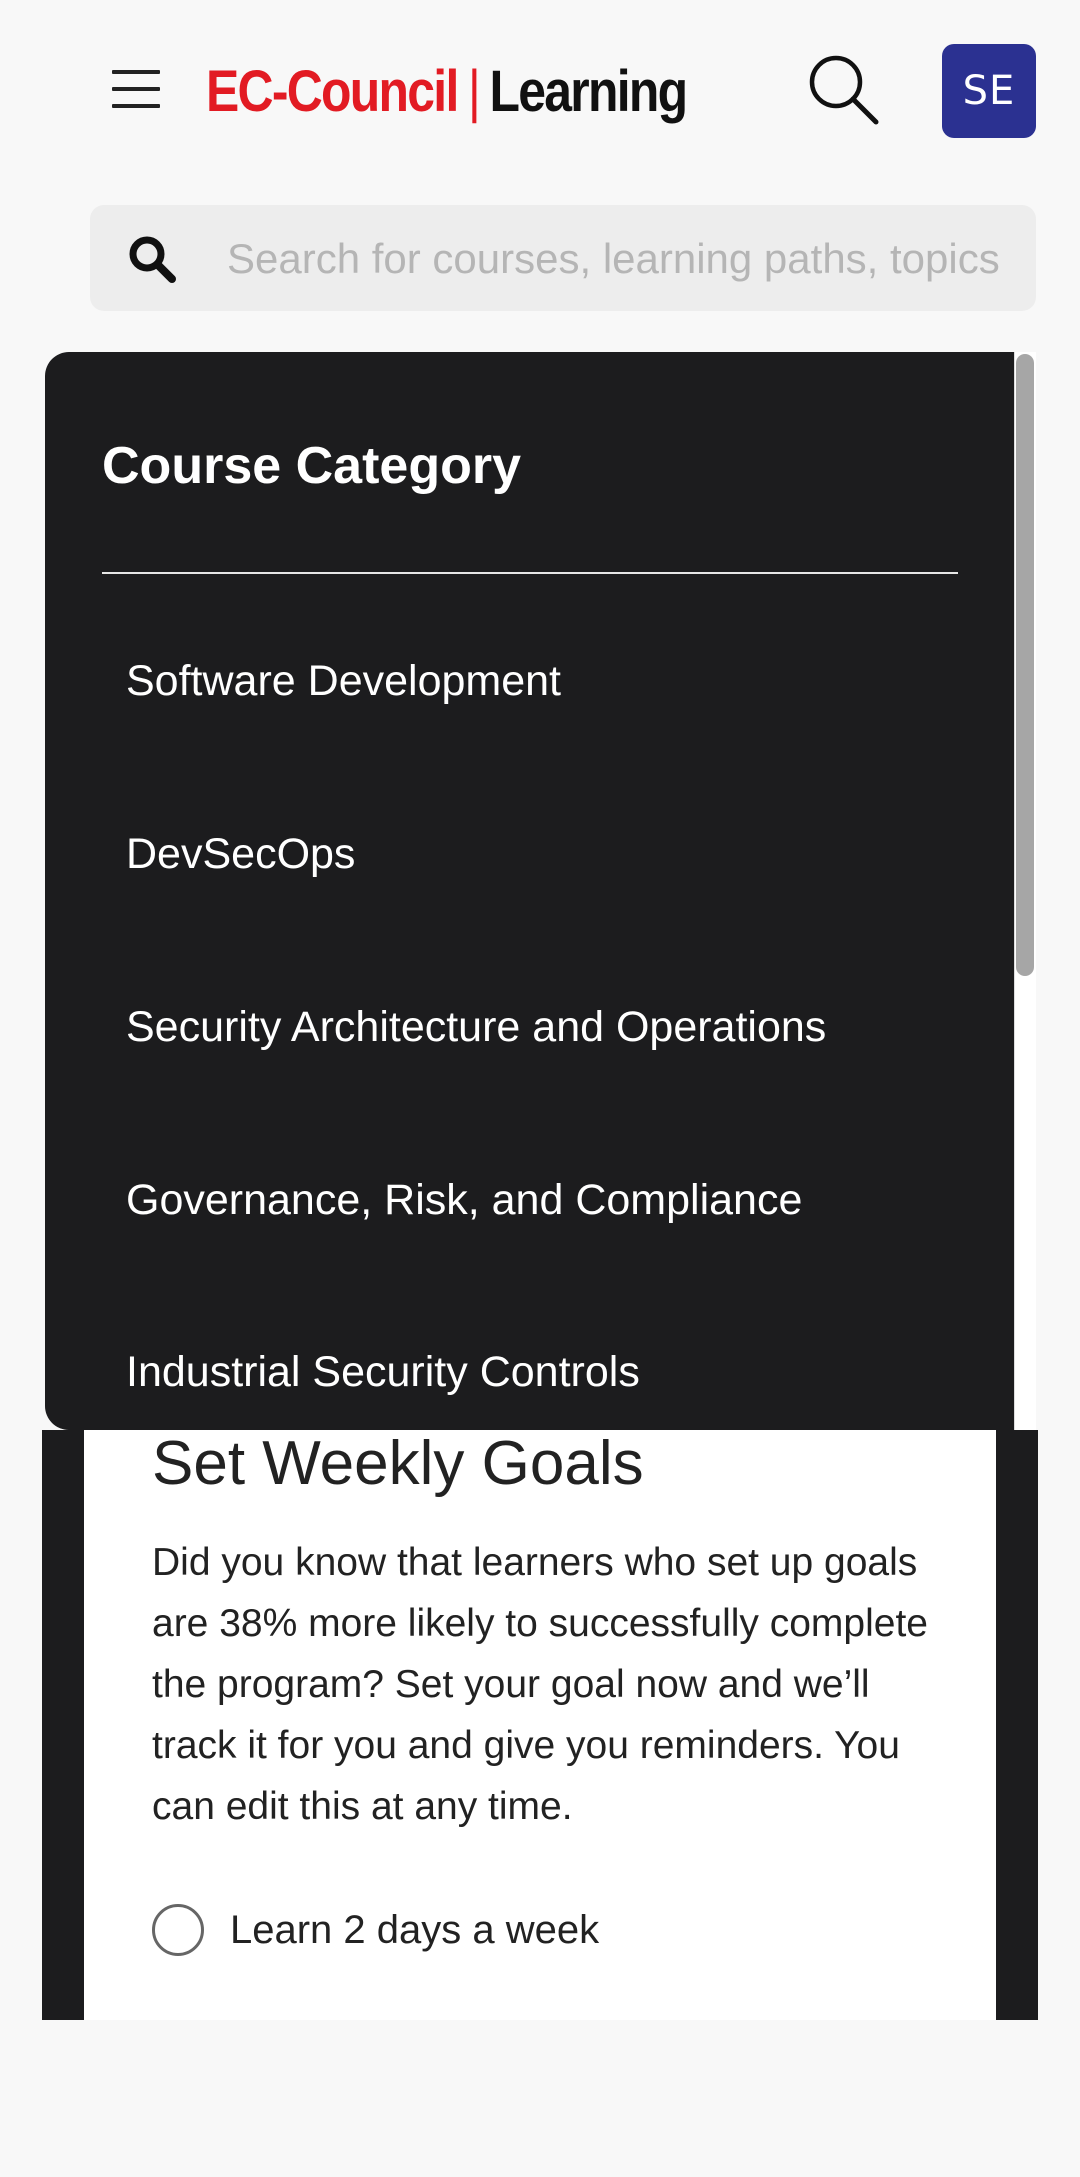 The height and width of the screenshot is (2177, 1080). I want to click on dropdown-title: Course Category, so click(311, 466).